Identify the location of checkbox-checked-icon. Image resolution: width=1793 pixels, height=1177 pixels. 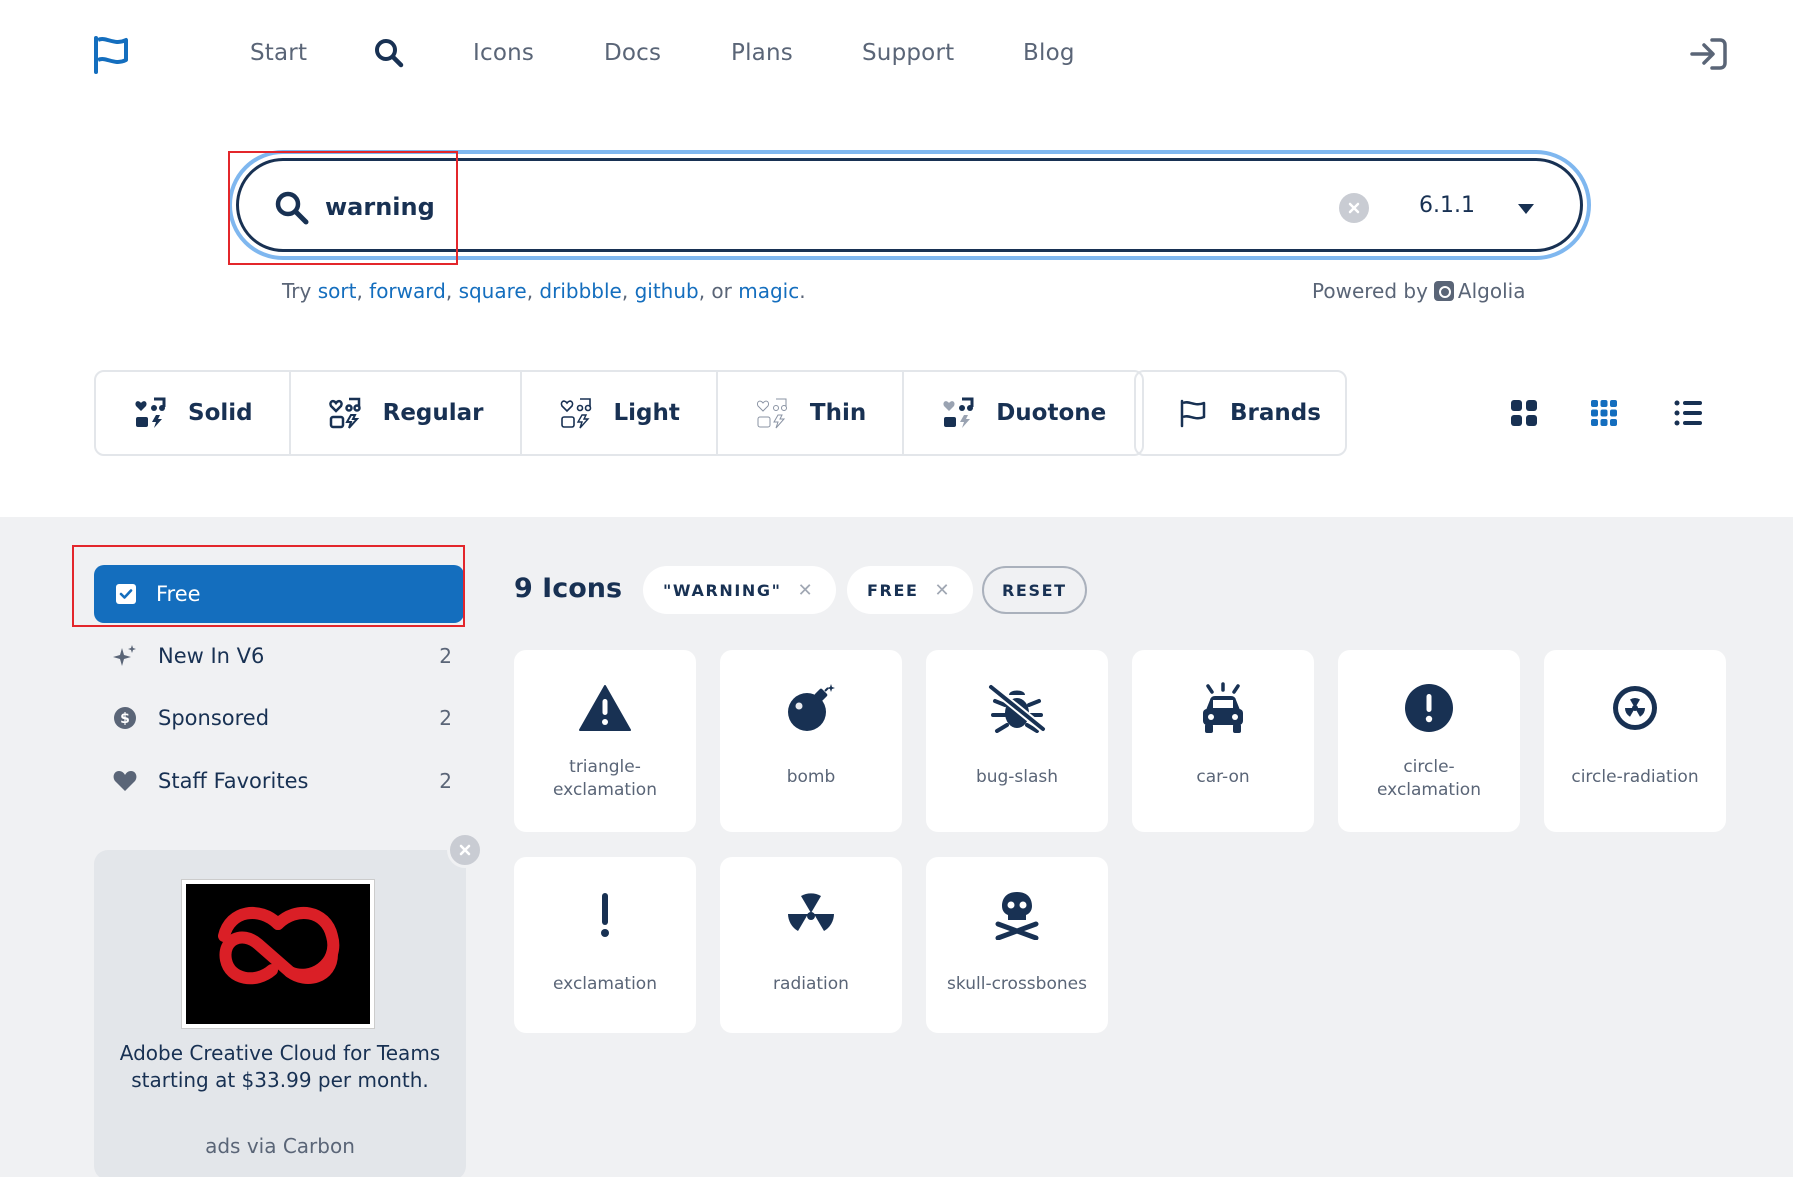
(126, 594).